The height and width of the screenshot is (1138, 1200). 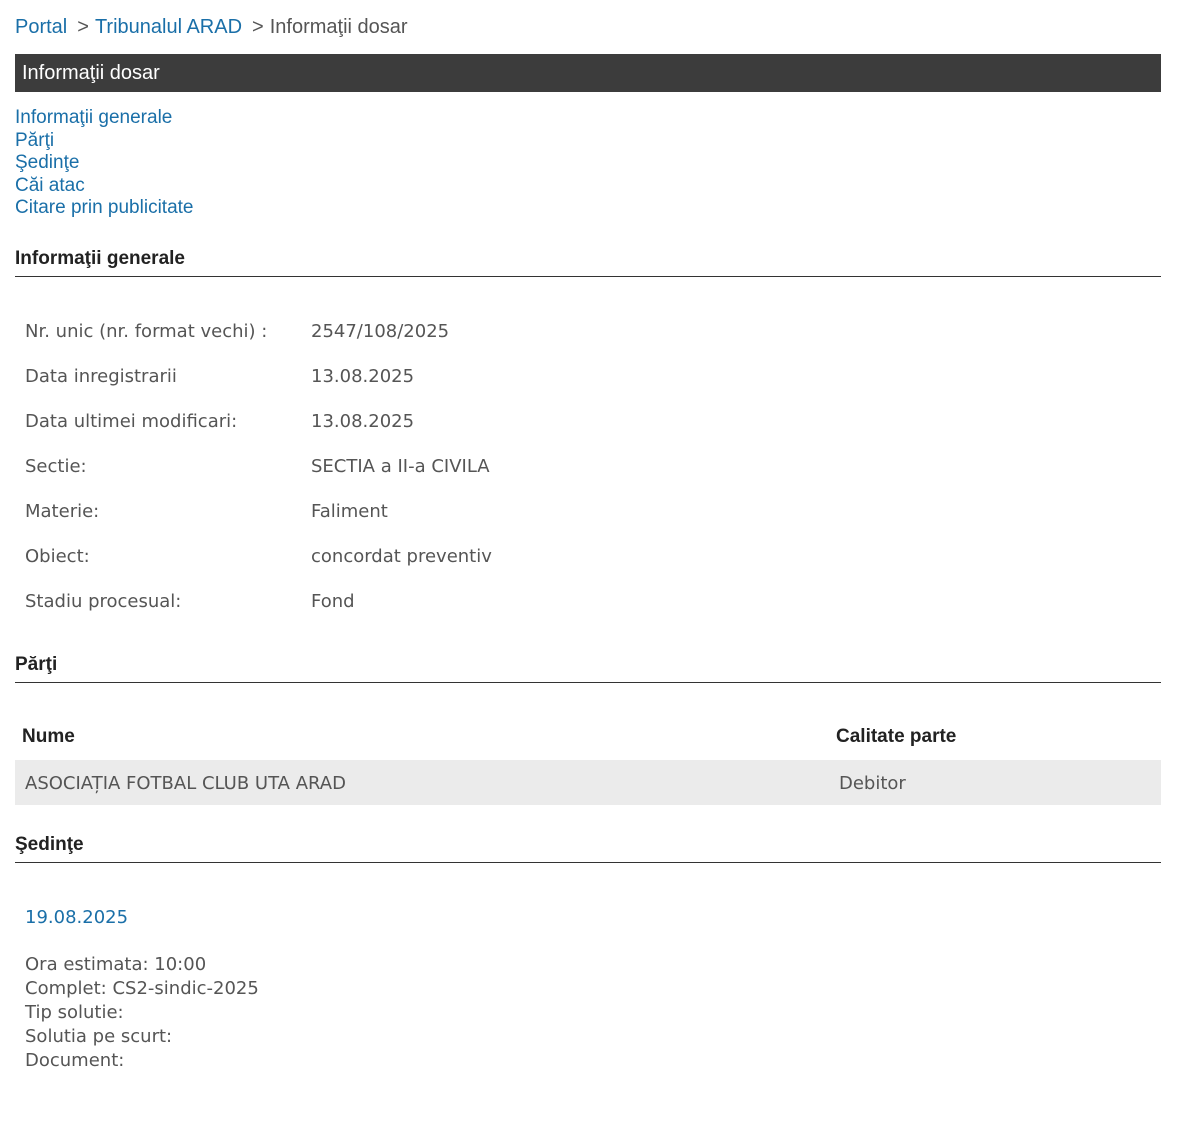 I want to click on sedinta-solutia-pe-scurt: Solutia pe scurt:, so click(x=99, y=1036).